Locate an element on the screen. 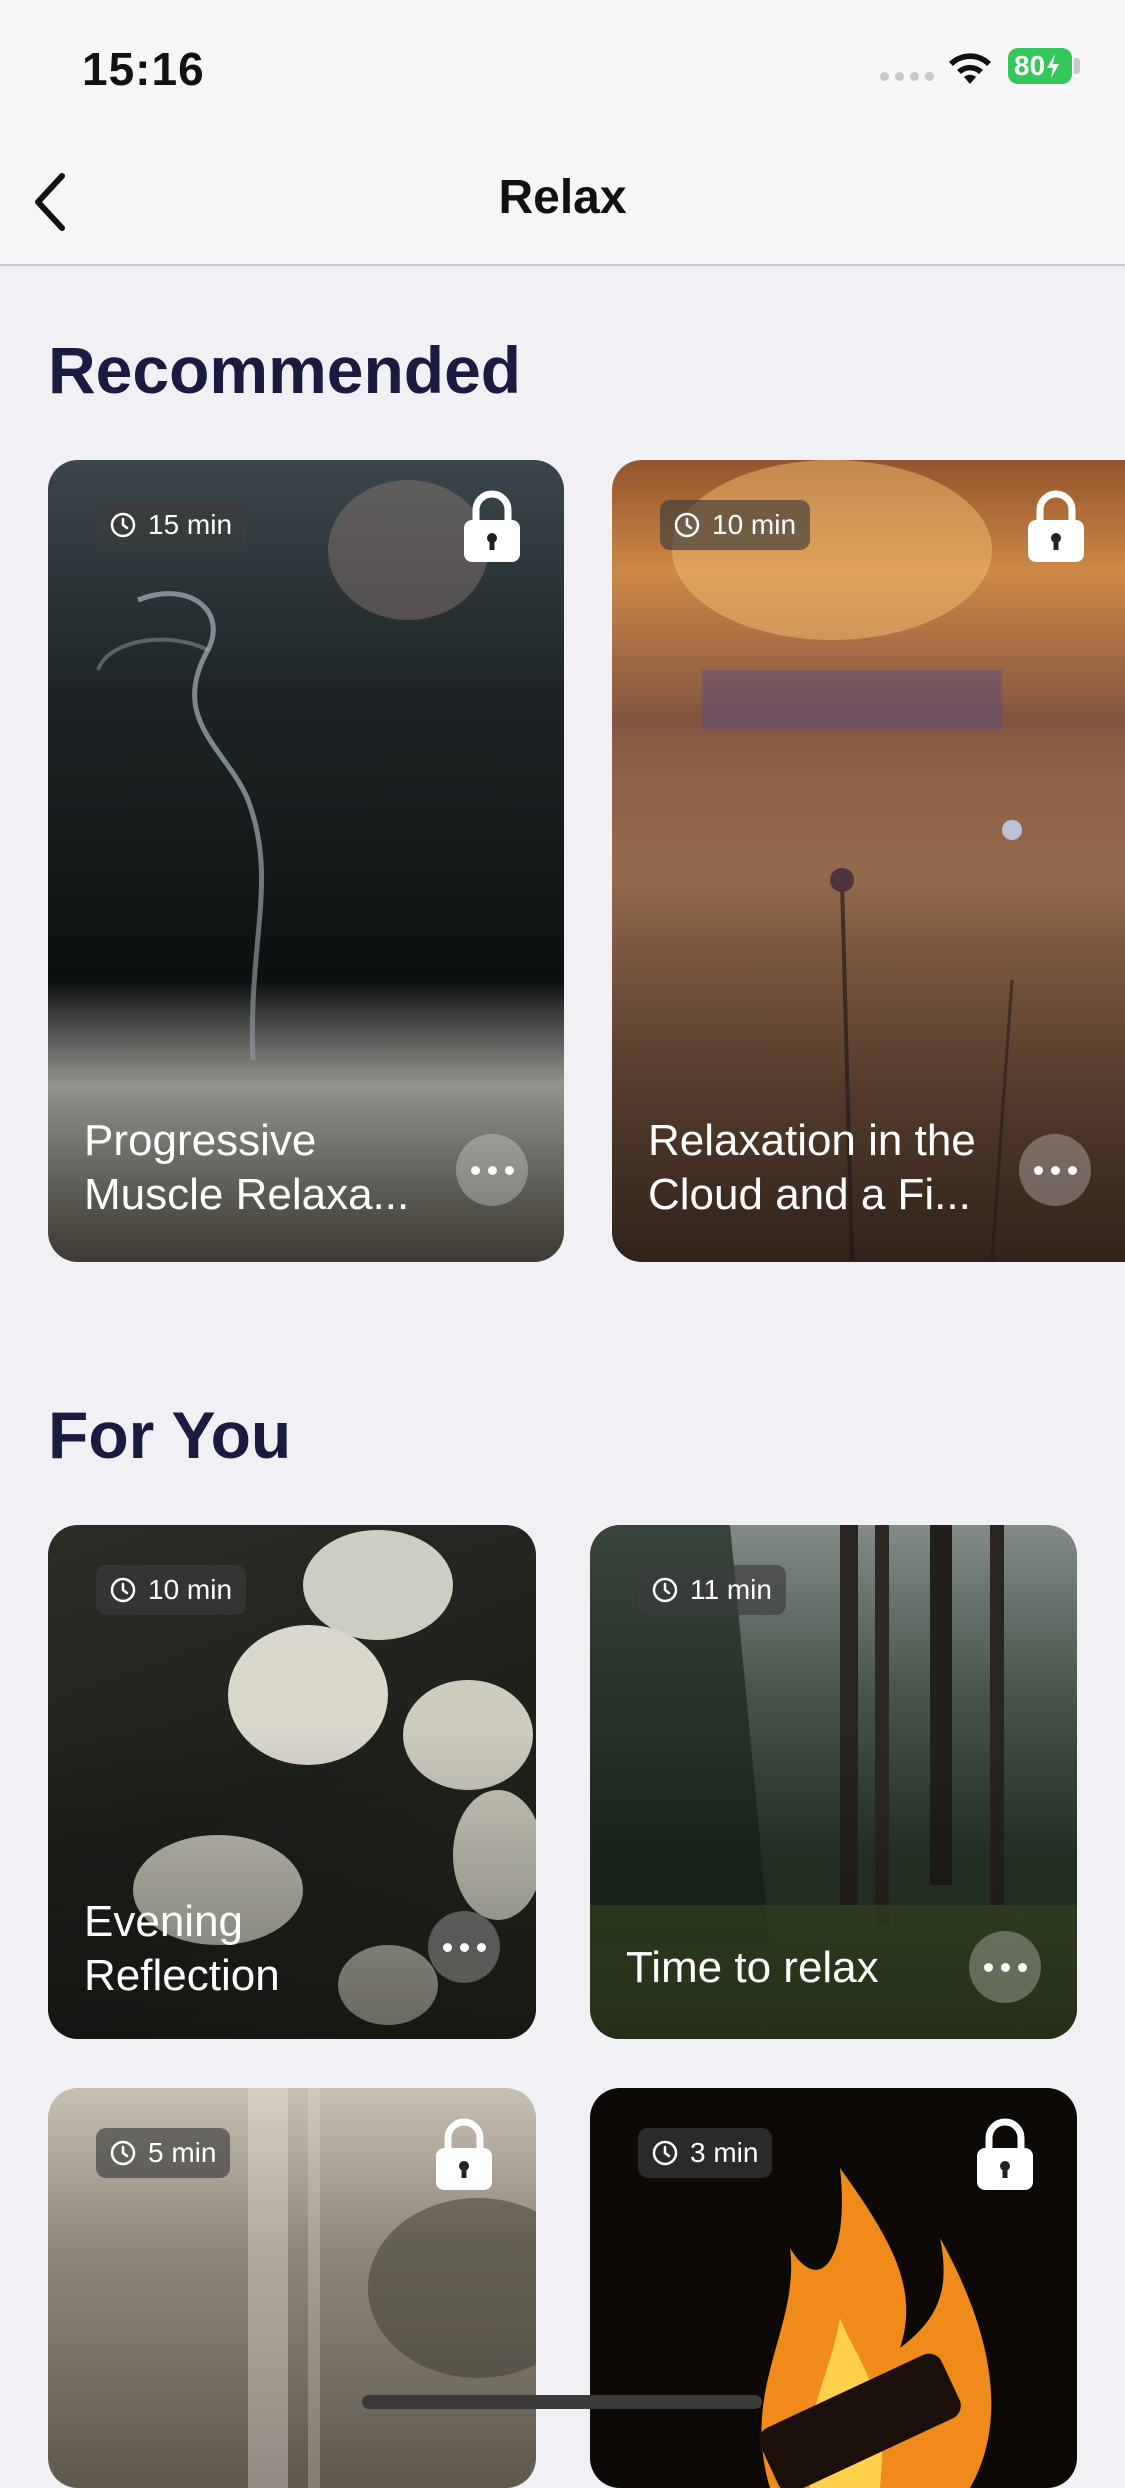 This screenshot has width=1125, height=2488. battery-level: 80 is located at coordinates (1030, 65).